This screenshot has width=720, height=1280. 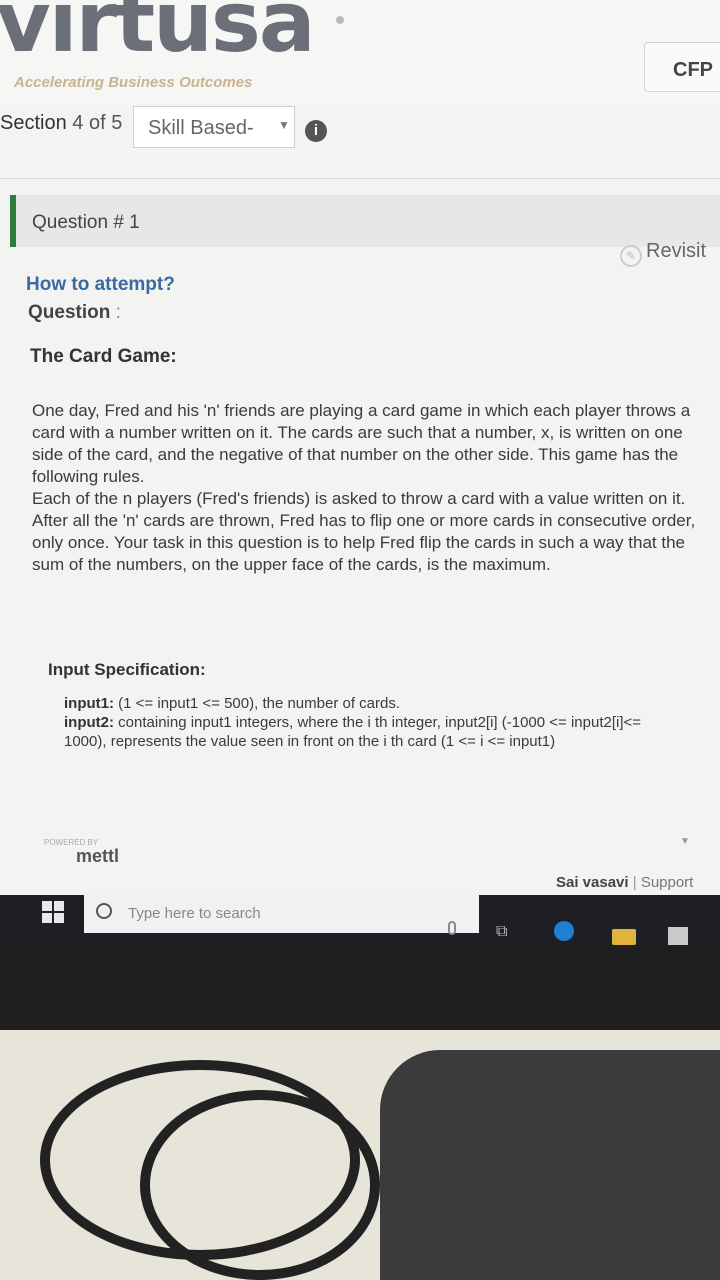 I want to click on windows-start-icon, so click(x=53, y=912).